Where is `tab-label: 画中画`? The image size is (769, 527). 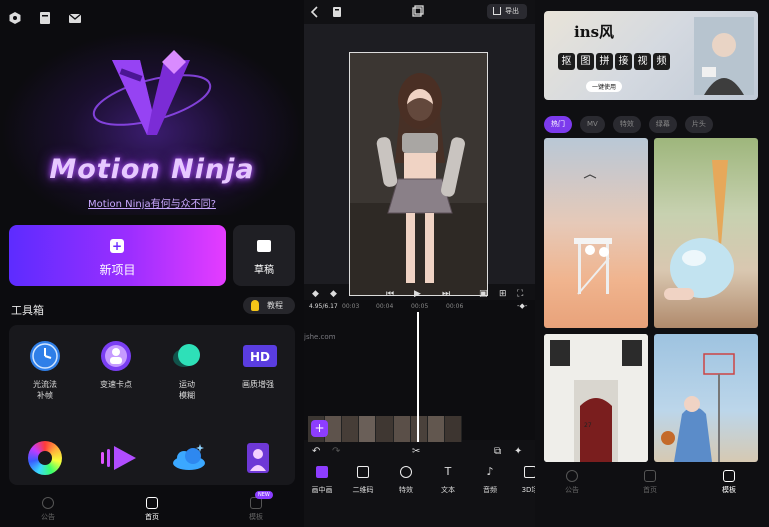
tab-label: 画中画 is located at coordinates (322, 490).